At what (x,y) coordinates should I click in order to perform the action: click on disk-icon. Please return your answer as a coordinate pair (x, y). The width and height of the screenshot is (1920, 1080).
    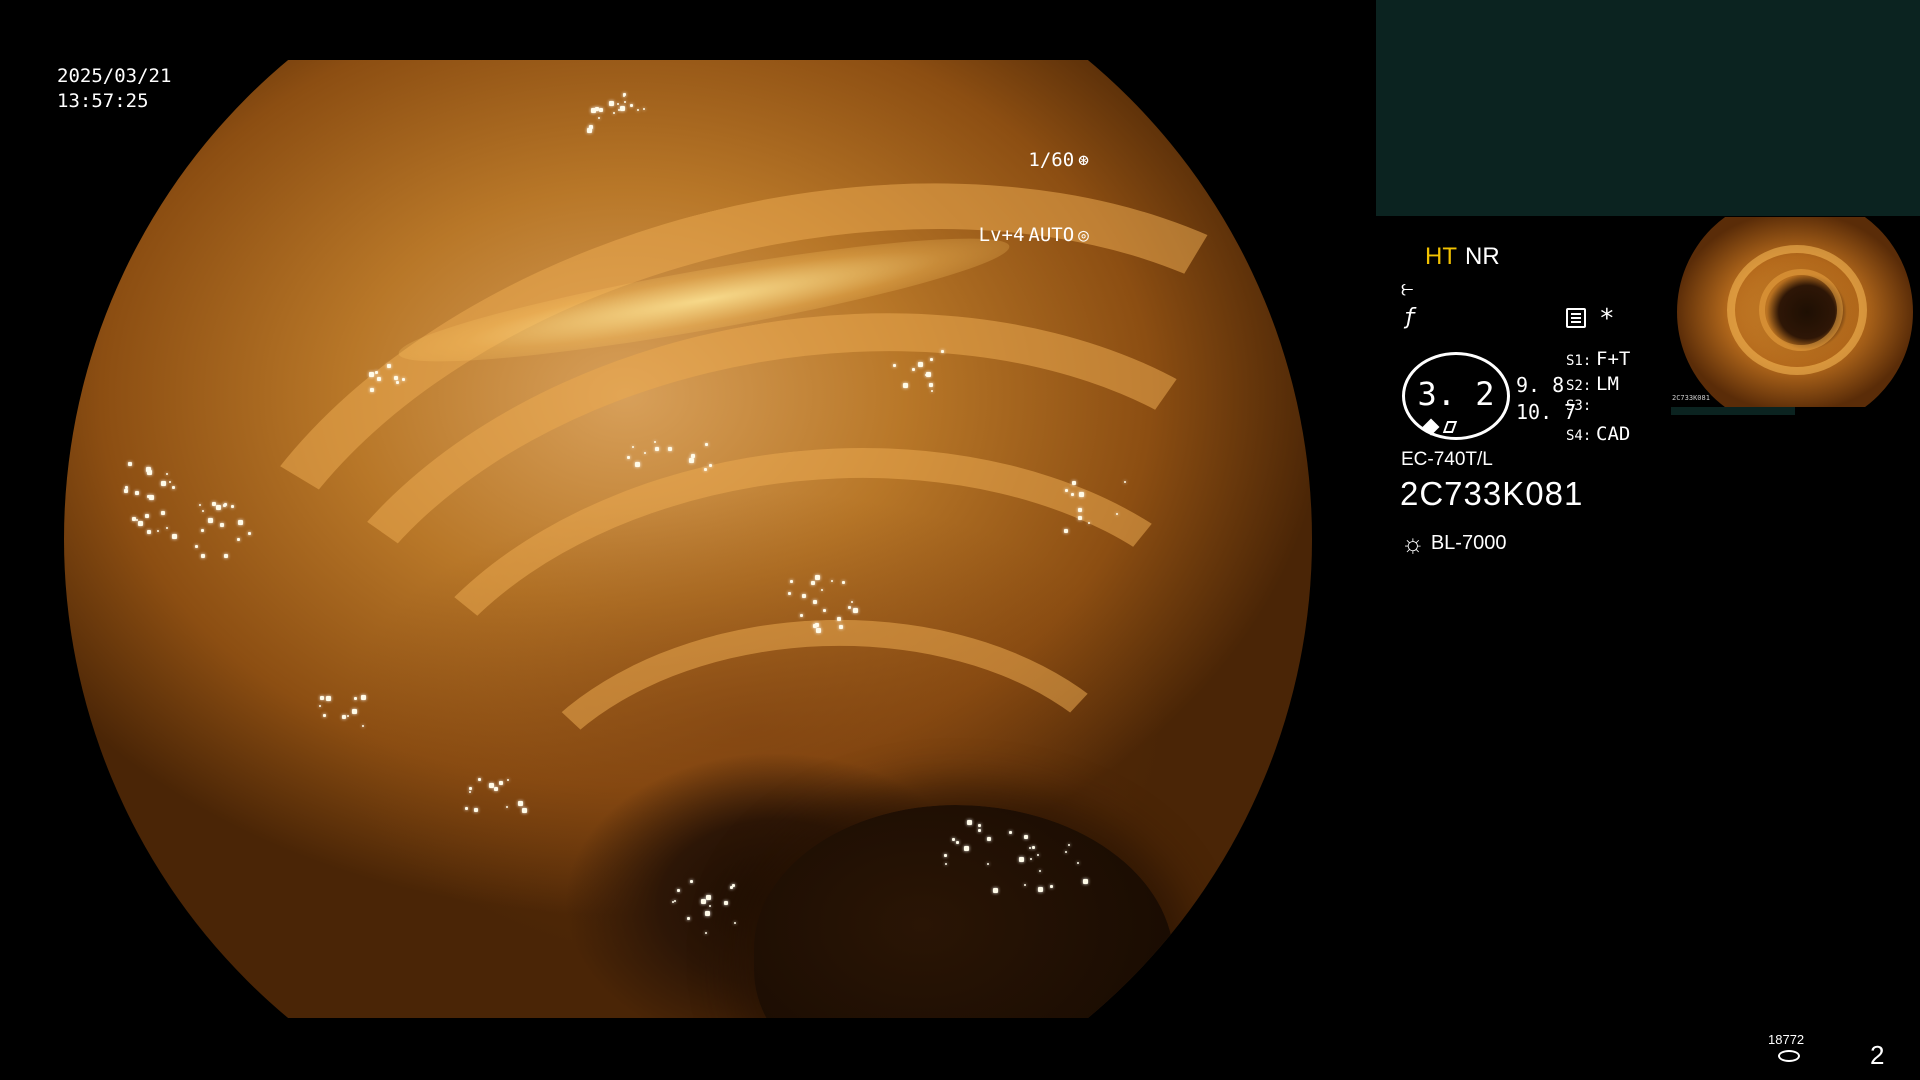
    Looking at the image, I should click on (1789, 1056).